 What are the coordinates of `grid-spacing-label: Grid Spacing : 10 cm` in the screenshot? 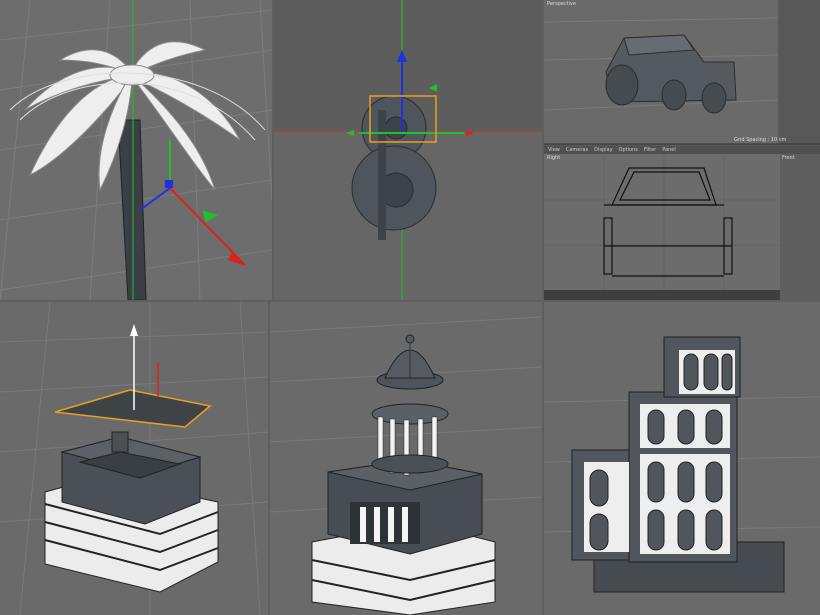 It's located at (760, 140).